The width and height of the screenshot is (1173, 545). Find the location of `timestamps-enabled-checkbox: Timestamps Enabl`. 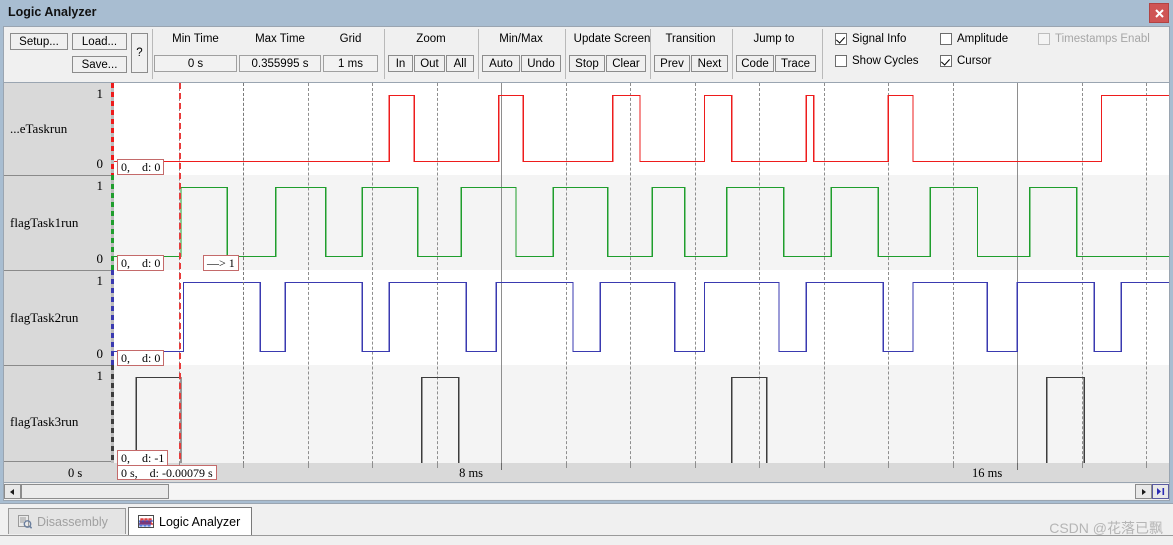

timestamps-enabled-checkbox: Timestamps Enabl is located at coordinates (1094, 39).